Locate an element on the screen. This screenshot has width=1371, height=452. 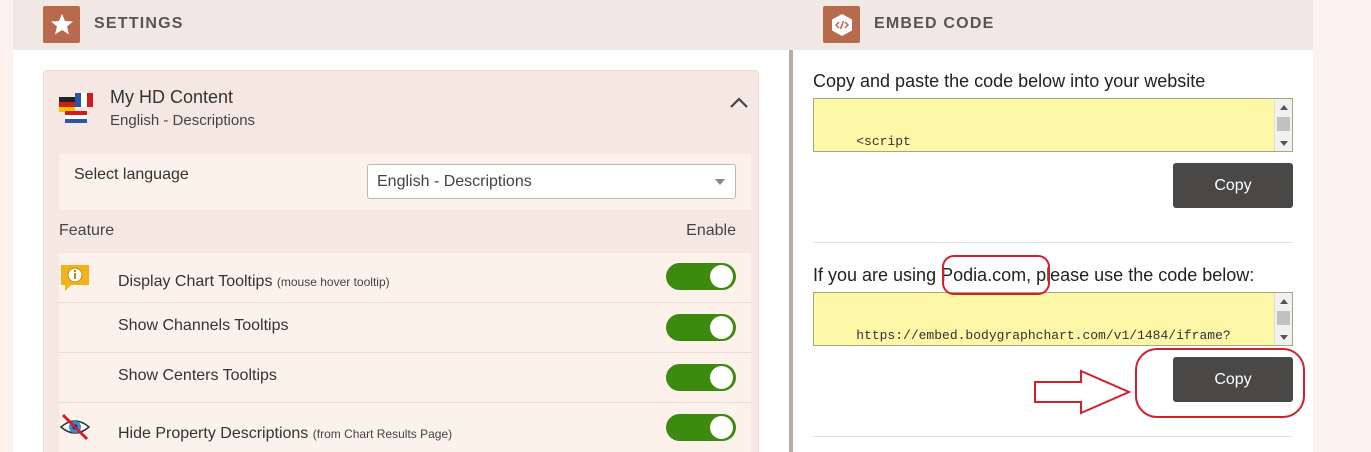
feature-note: (mouse hover tooltip) is located at coordinates (333, 282).